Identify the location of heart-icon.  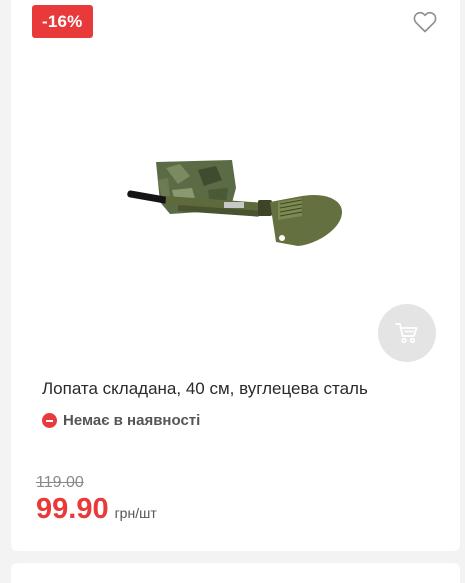
(425, 22).